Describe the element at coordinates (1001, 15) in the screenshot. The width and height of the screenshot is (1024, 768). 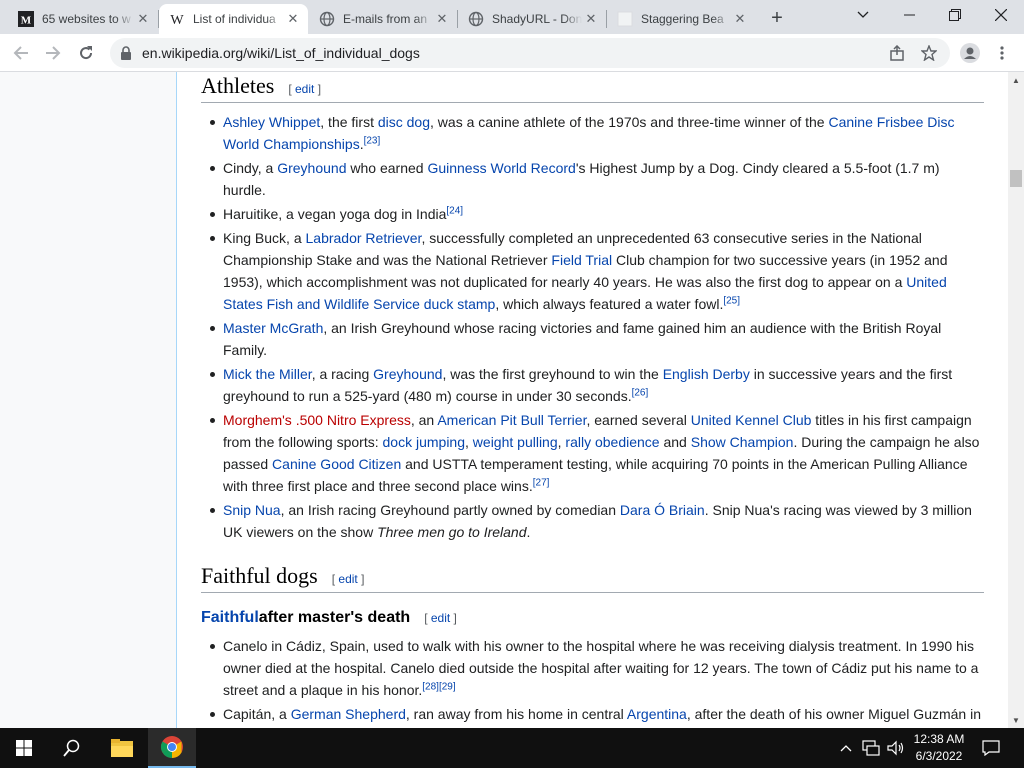
I see `close-window-icon` at that location.